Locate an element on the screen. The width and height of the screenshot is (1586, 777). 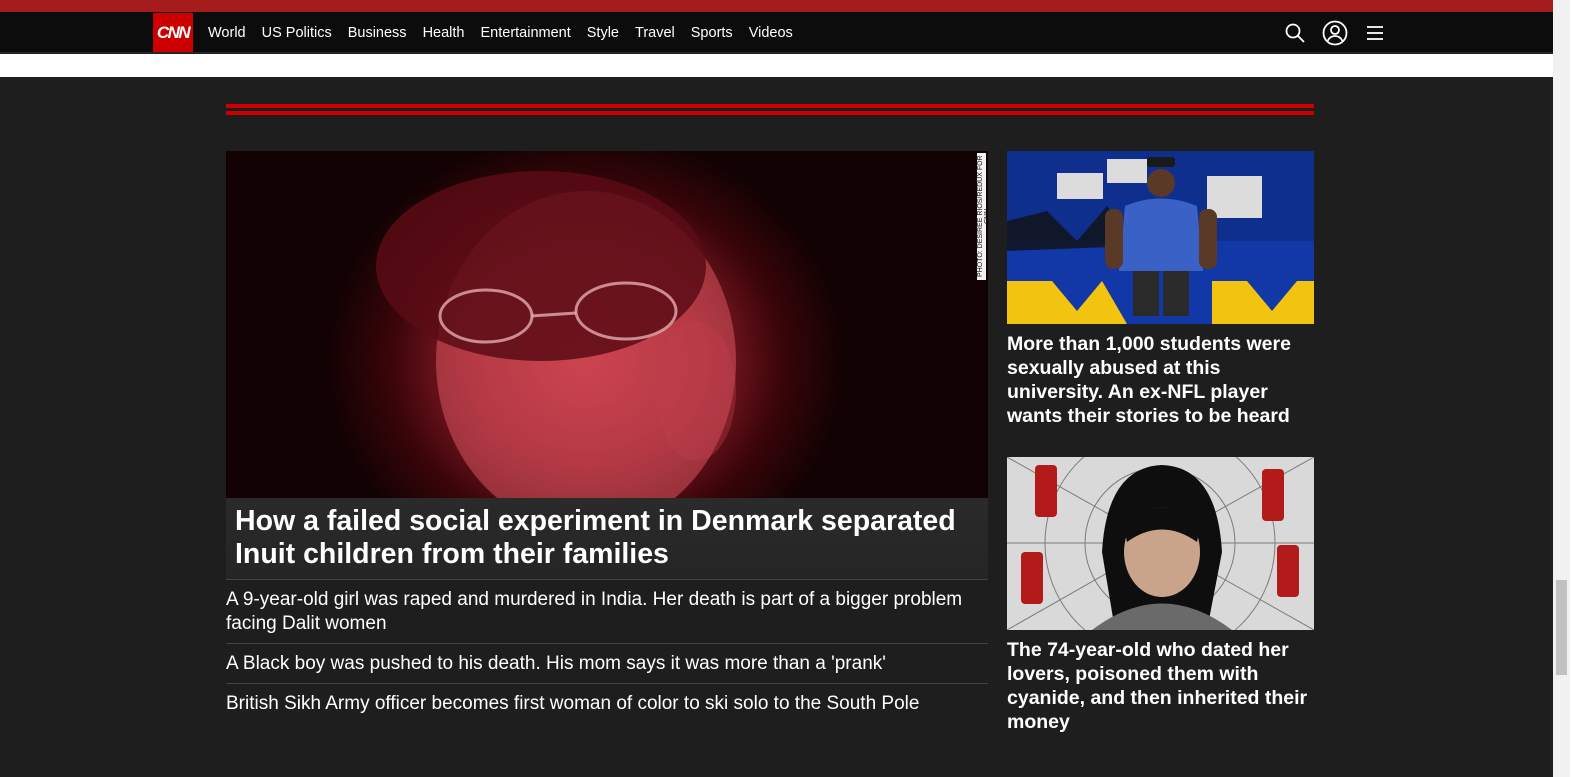
search-icon is located at coordinates (1295, 33).